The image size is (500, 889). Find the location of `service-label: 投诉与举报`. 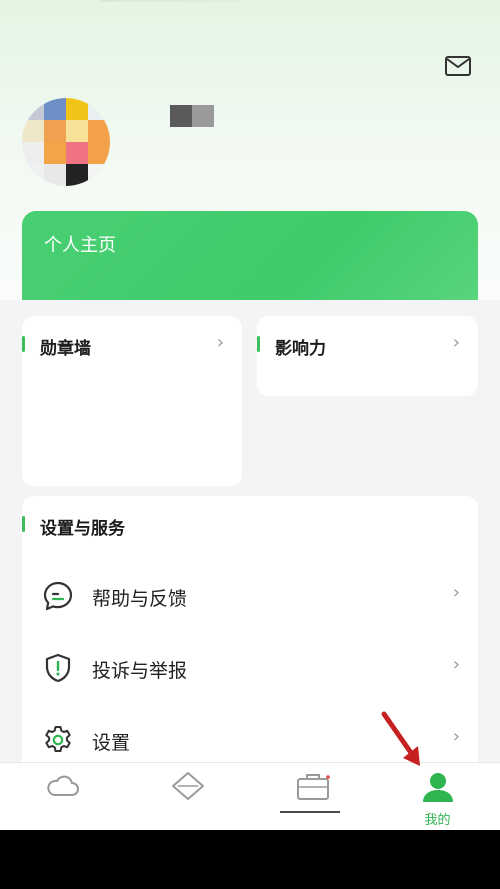

service-label: 投诉与举报 is located at coordinates (140, 671).